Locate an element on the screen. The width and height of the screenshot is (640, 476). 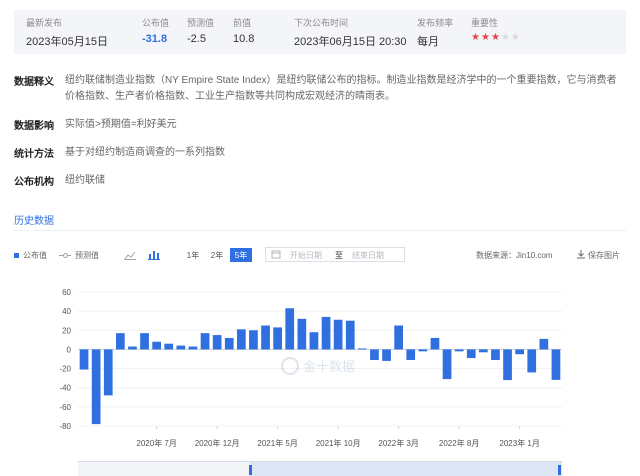
watermark-text: 金十数据 is located at coordinates (329, 366).